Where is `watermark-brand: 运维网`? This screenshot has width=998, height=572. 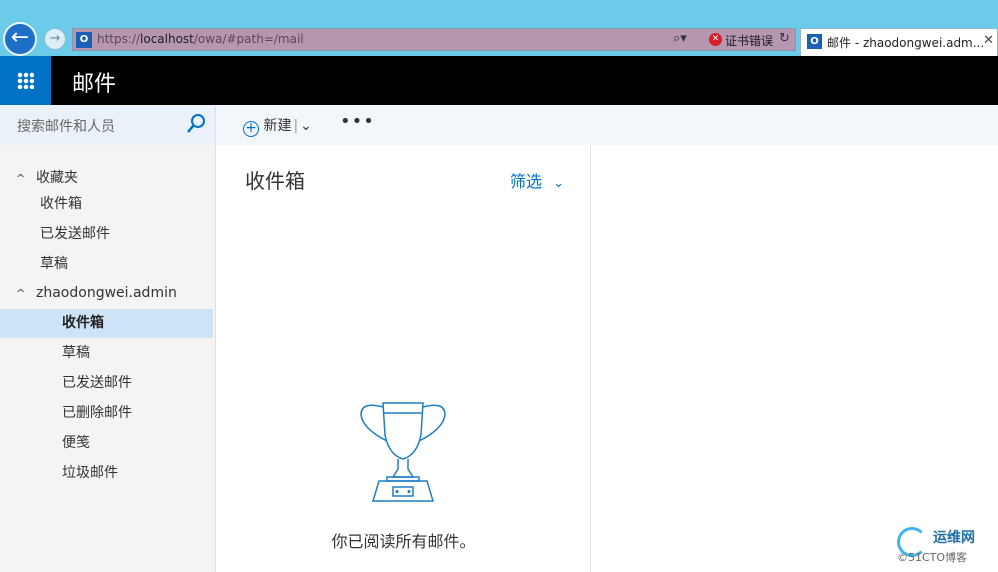
watermark-brand: 运维网 is located at coordinates (954, 538).